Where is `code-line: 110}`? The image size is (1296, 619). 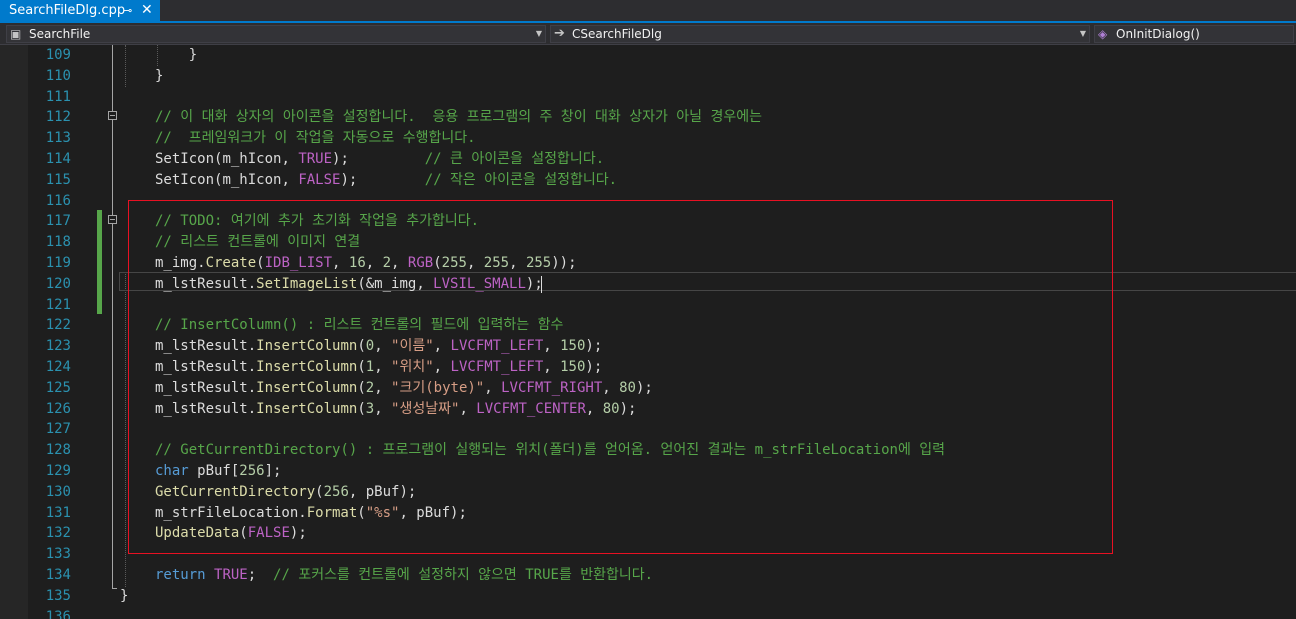 code-line: 110} is located at coordinates (648, 76).